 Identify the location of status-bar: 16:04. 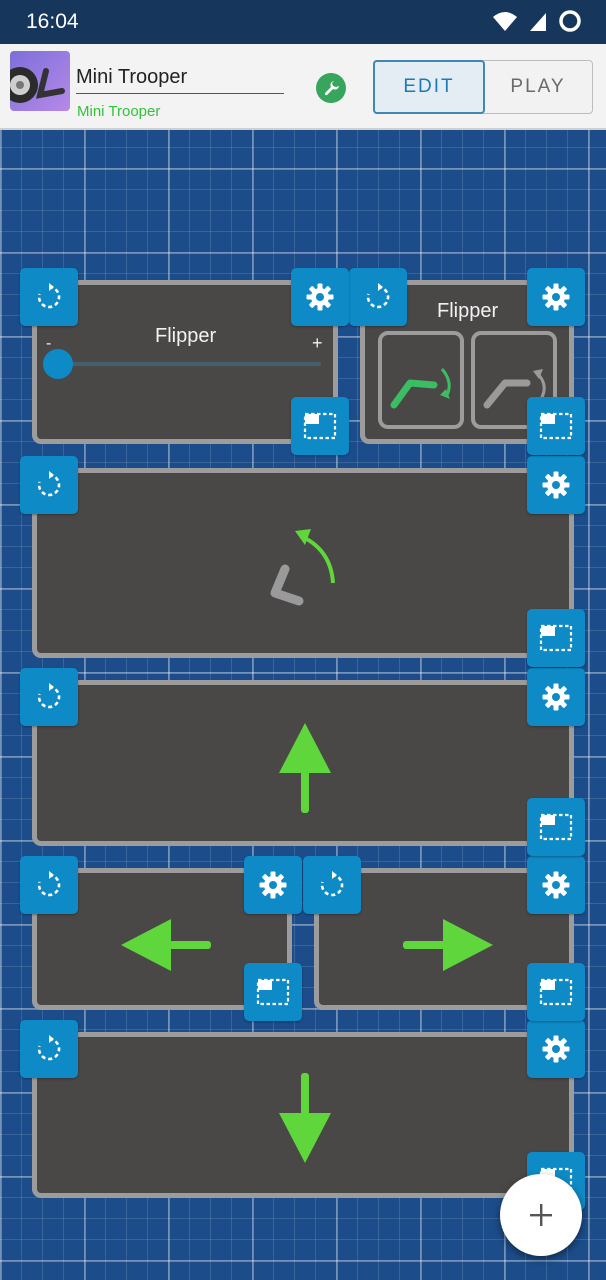
(303, 22).